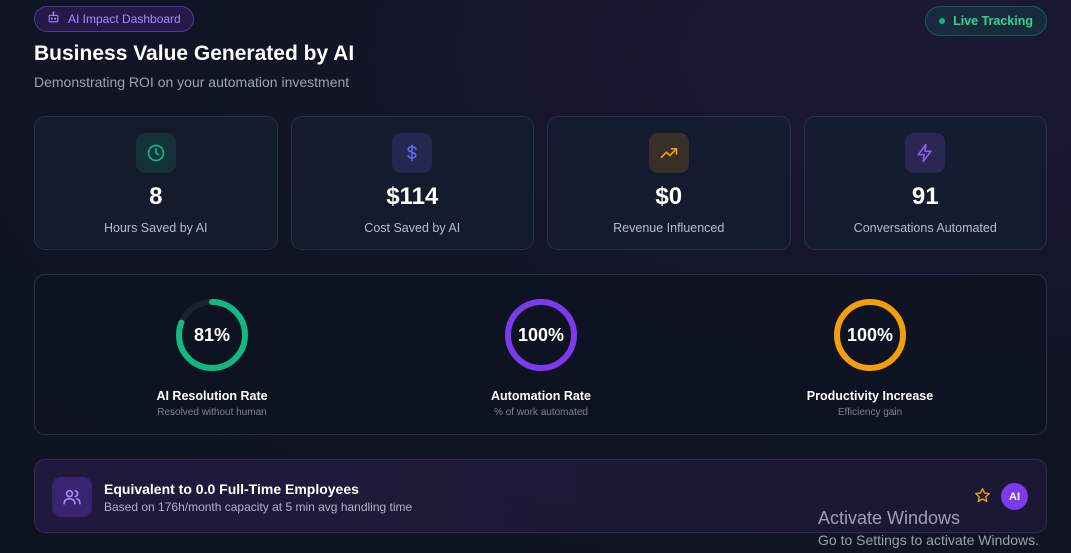  What do you see at coordinates (155, 153) in the screenshot?
I see `clock-icon` at bounding box center [155, 153].